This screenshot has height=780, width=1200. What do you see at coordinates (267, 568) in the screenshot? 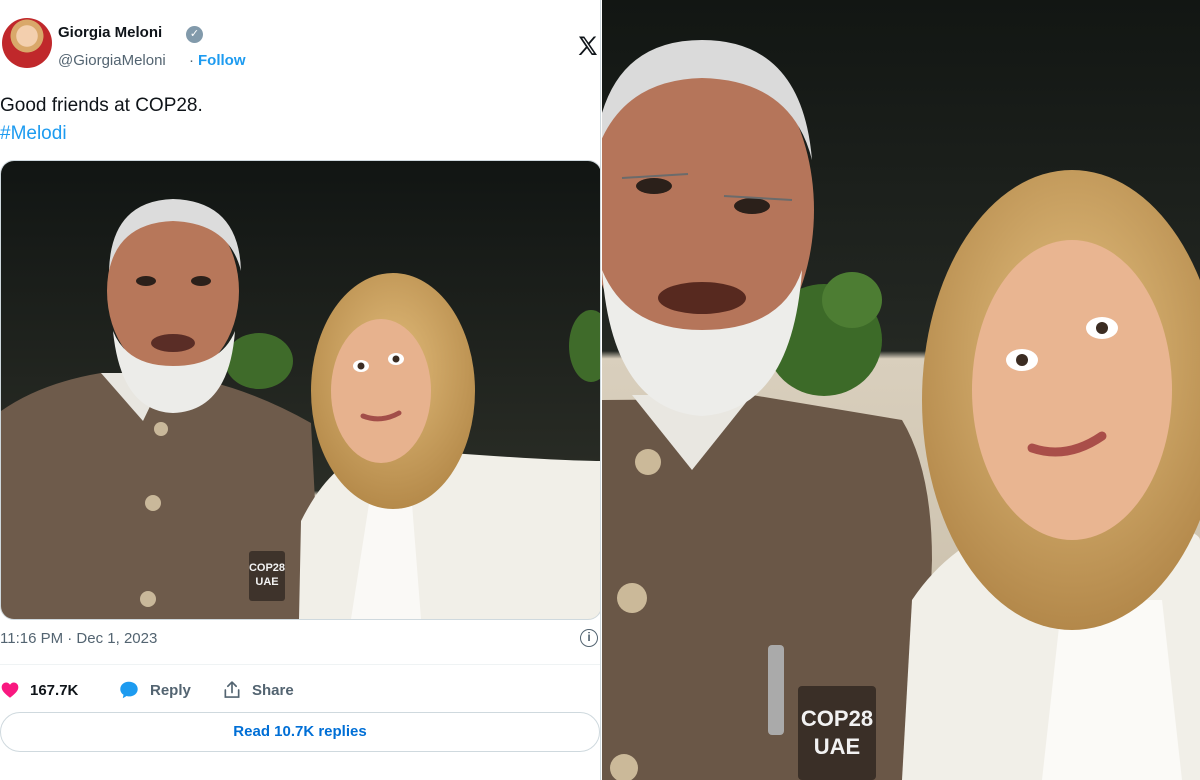
I see `media-badge-line1: COP28` at bounding box center [267, 568].